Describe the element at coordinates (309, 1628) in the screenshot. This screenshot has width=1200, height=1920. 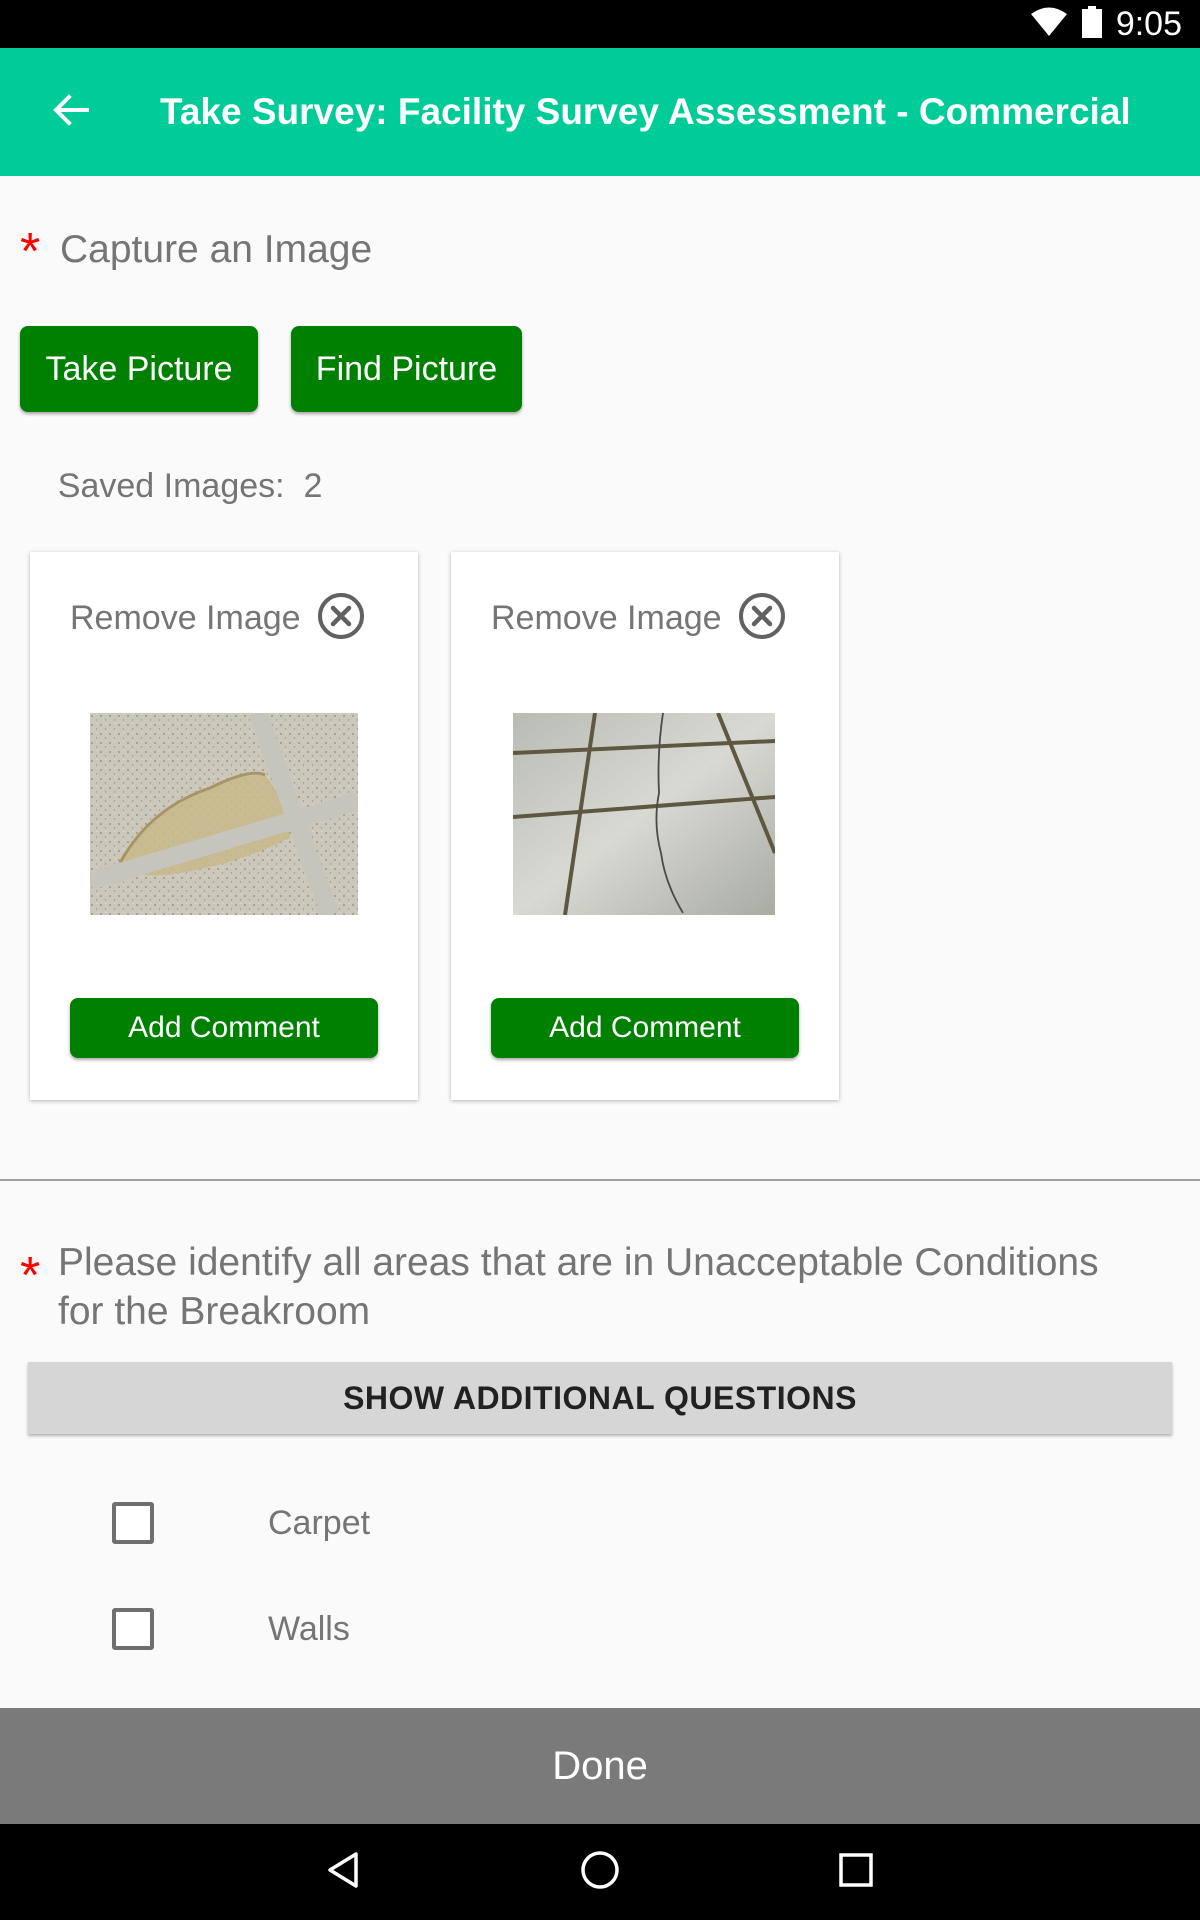
I see `option-label: Walls` at that location.